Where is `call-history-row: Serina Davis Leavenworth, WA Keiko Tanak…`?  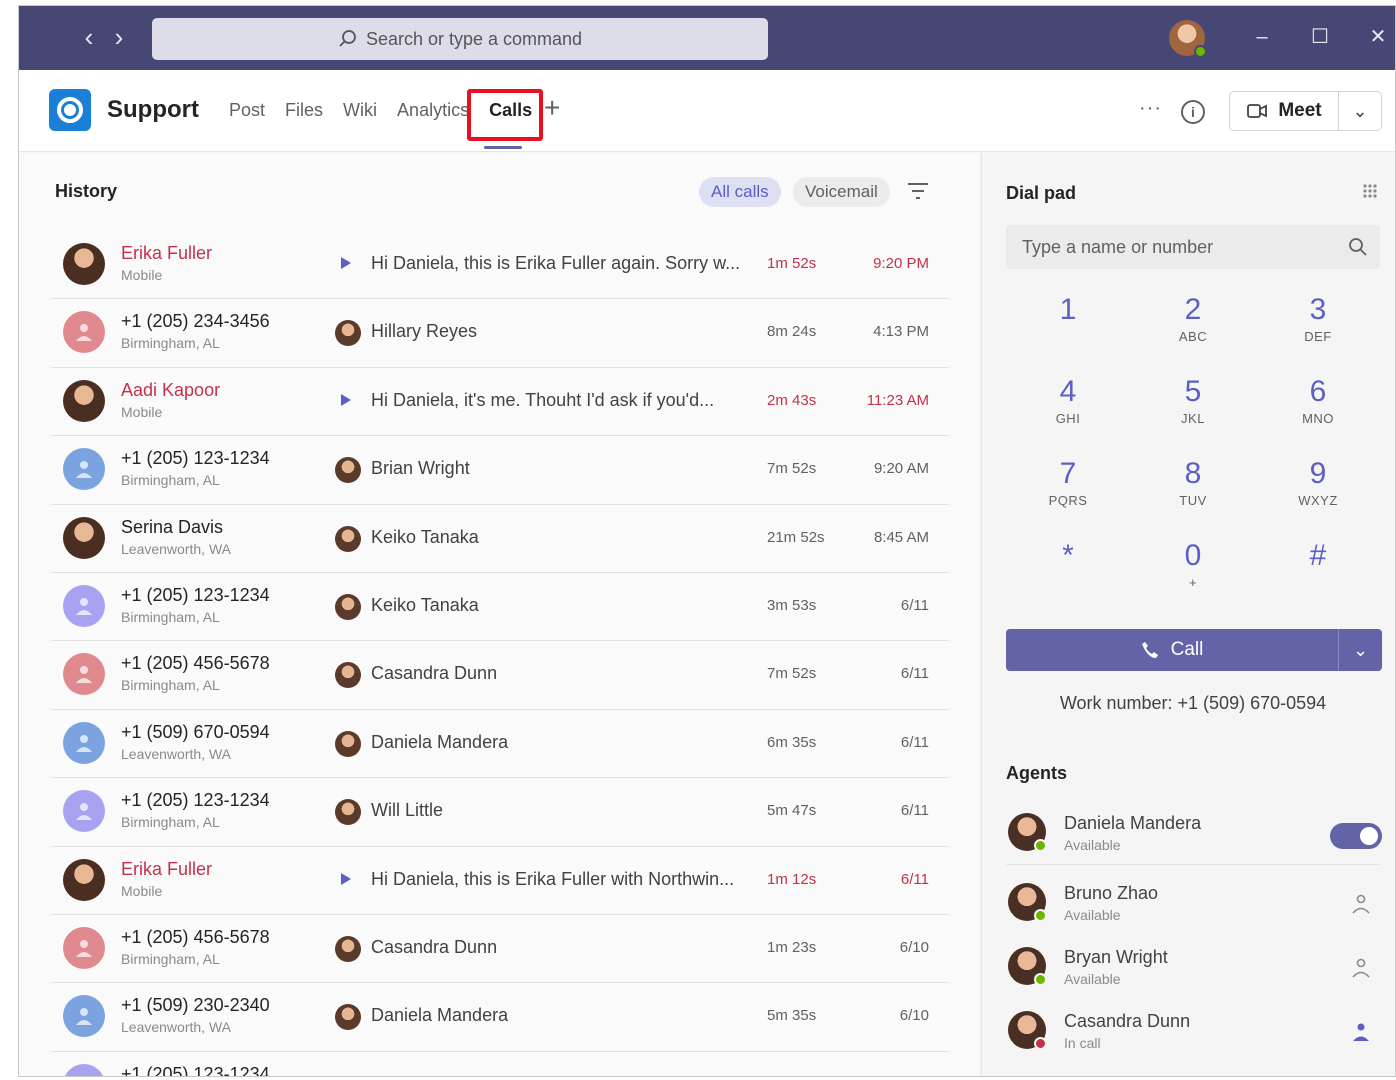 call-history-row: Serina Davis Leavenworth, WA Keiko Tanak… is located at coordinates (500, 539).